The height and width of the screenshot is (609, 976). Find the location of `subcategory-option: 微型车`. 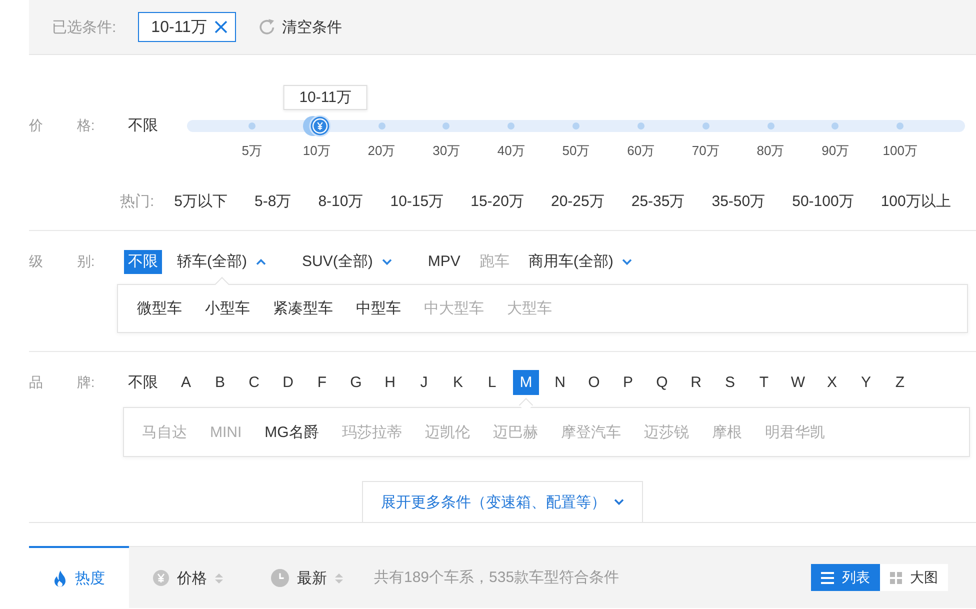

subcategory-option: 微型车 is located at coordinates (159, 308).